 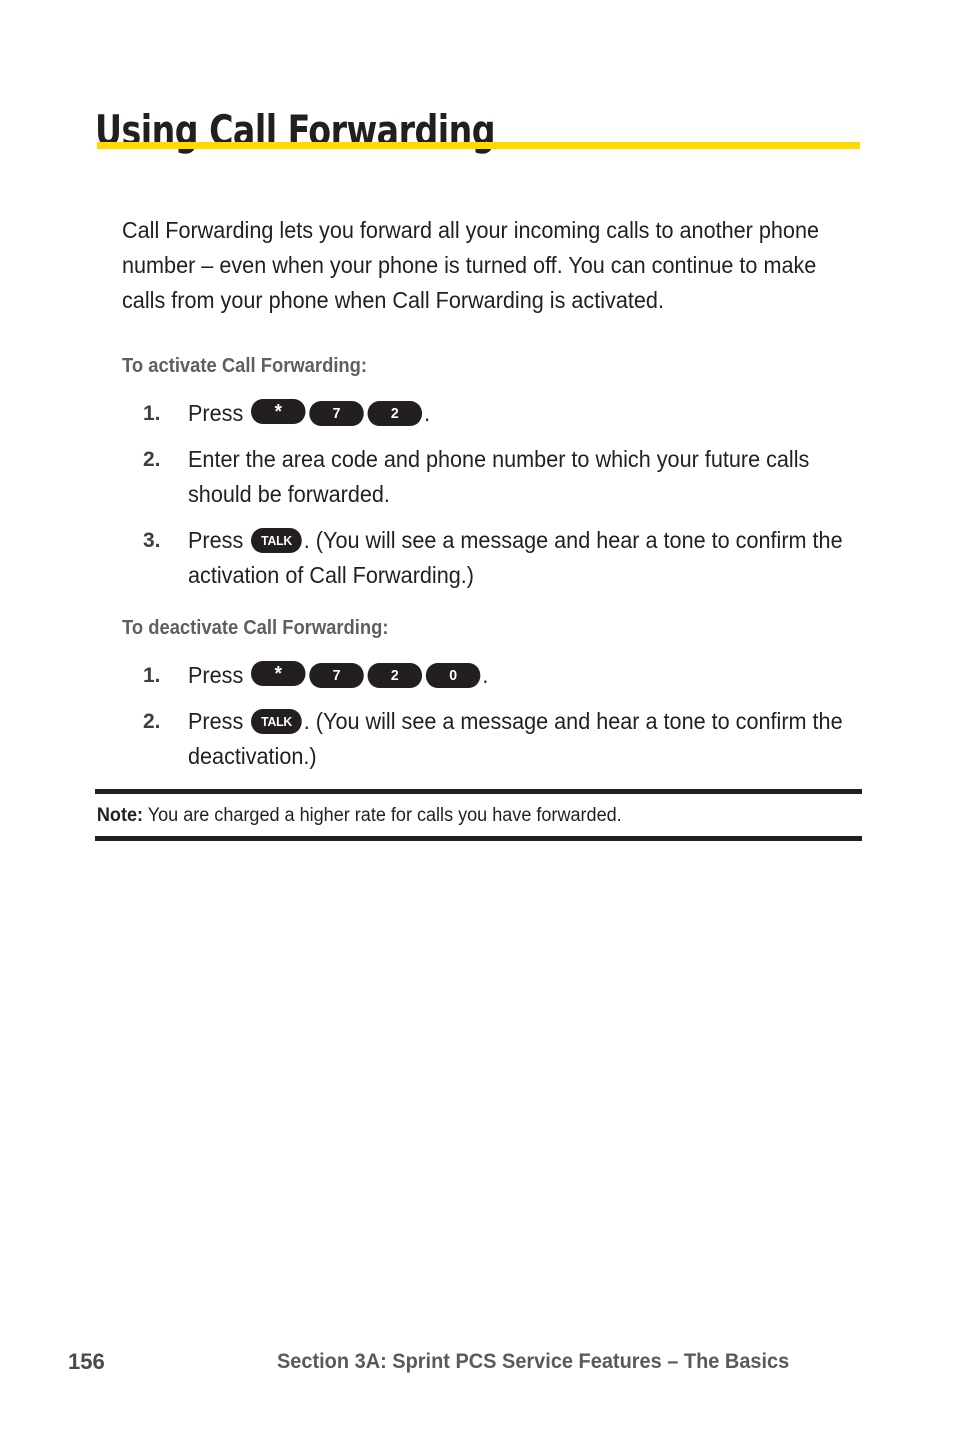 What do you see at coordinates (86, 1361) in the screenshot?
I see `footer-page-number: 156` at bounding box center [86, 1361].